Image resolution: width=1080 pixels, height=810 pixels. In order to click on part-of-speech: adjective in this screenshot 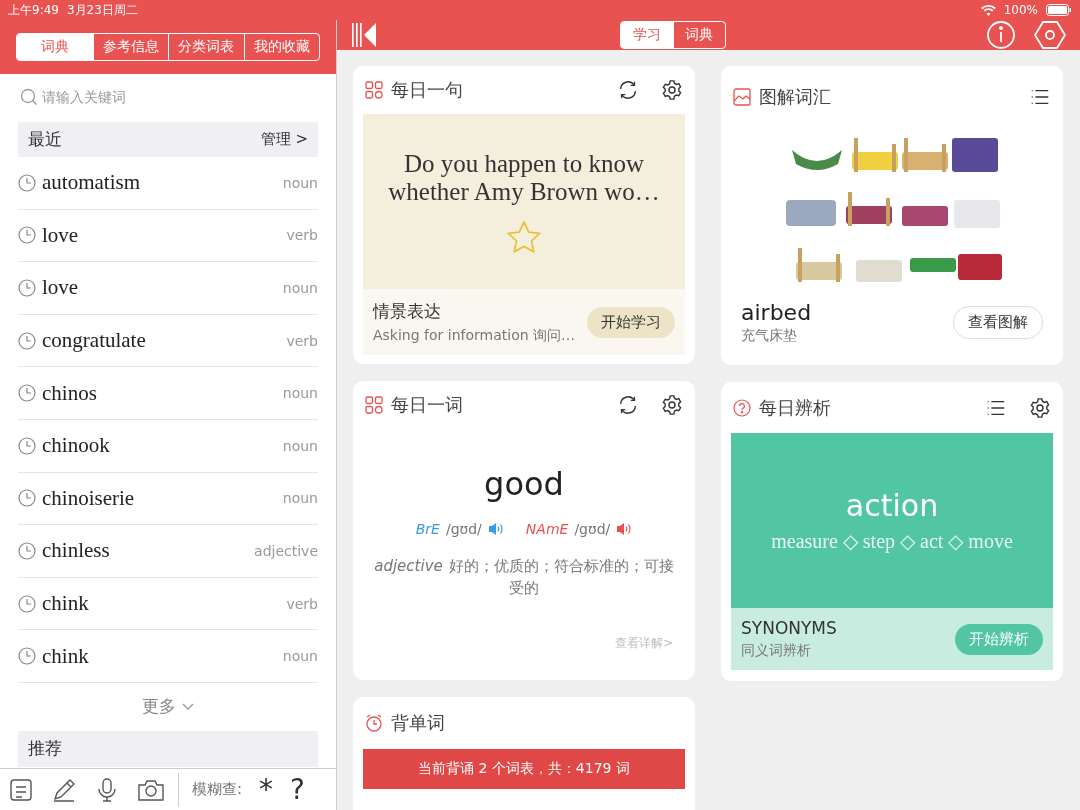, I will do `click(286, 550)`.